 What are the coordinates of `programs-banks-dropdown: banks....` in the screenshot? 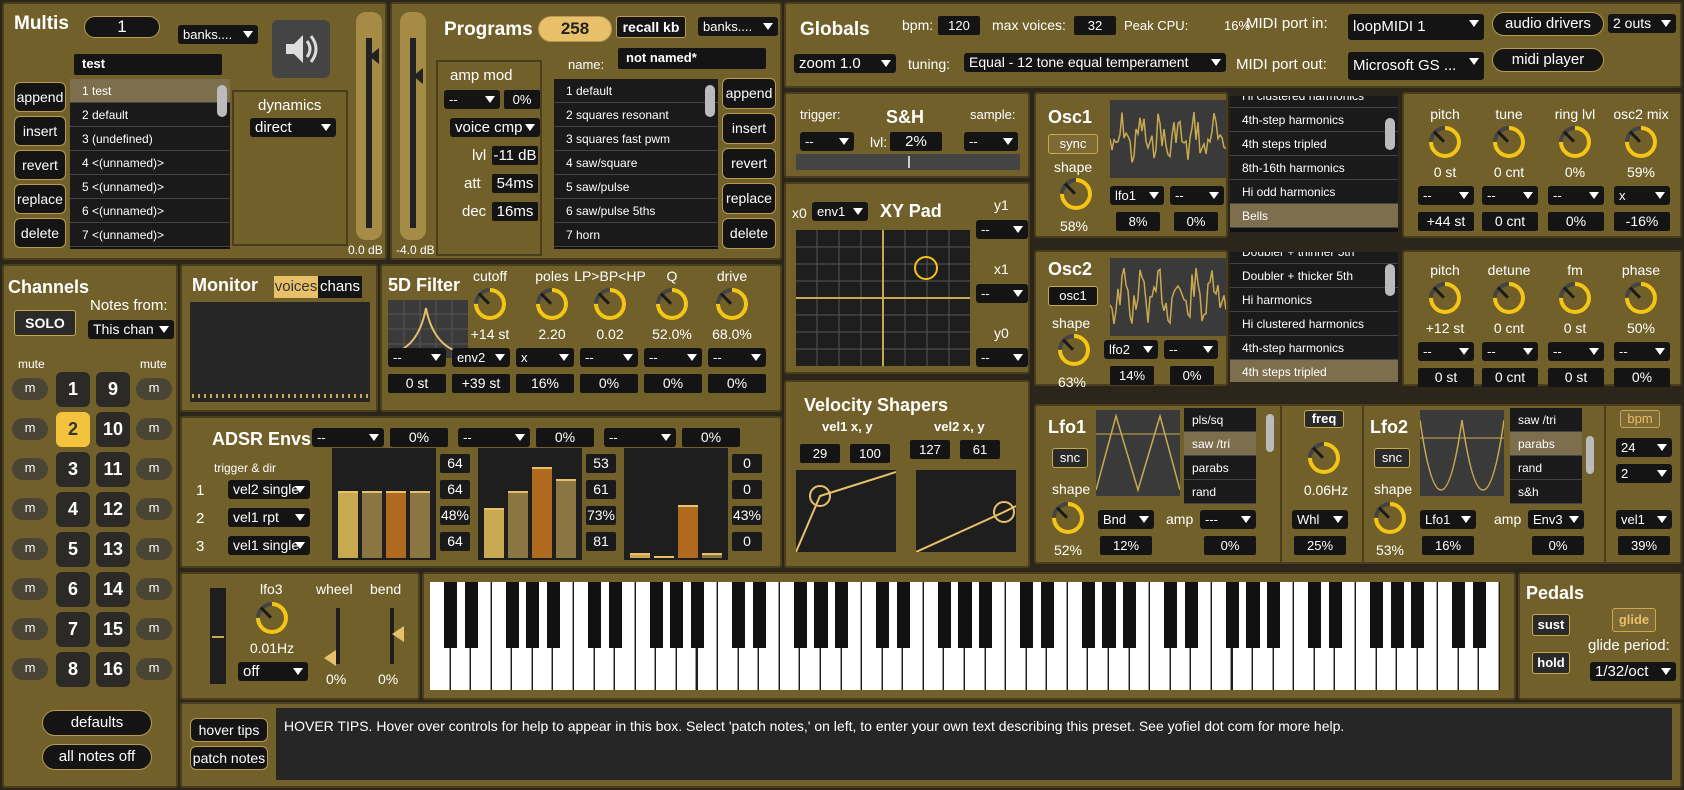 It's located at (738, 26).